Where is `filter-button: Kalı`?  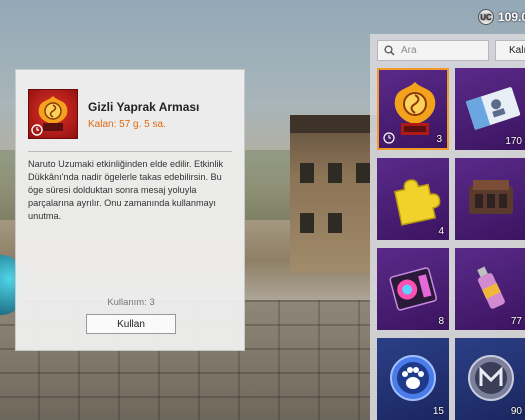
filter-button: Kalı is located at coordinates (510, 50).